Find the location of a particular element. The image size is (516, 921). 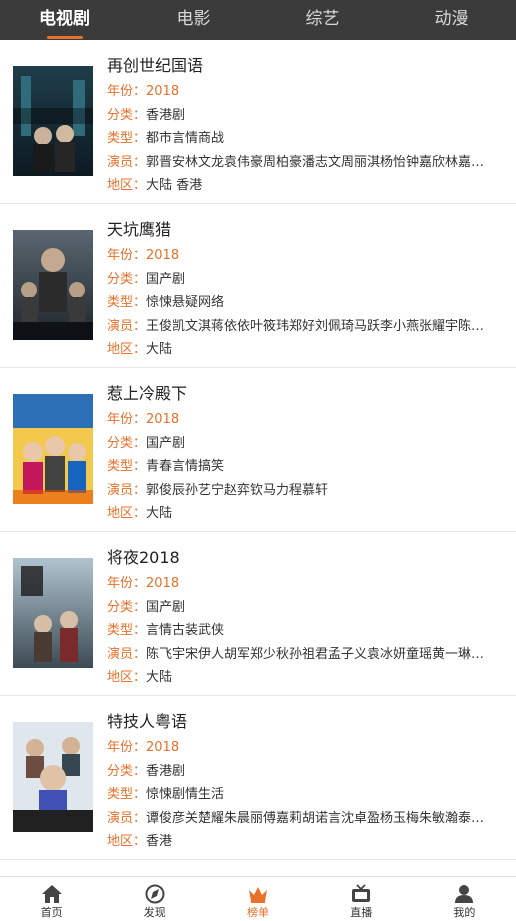

genre-value: 言情古装武侠 is located at coordinates (185, 630).